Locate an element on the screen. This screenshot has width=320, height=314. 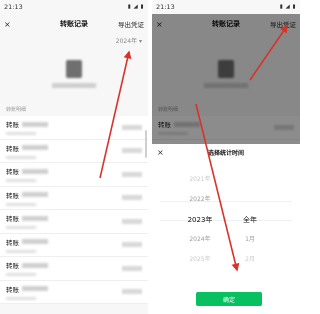
sheet-header: × 选择统计时间 is located at coordinates (226, 152).